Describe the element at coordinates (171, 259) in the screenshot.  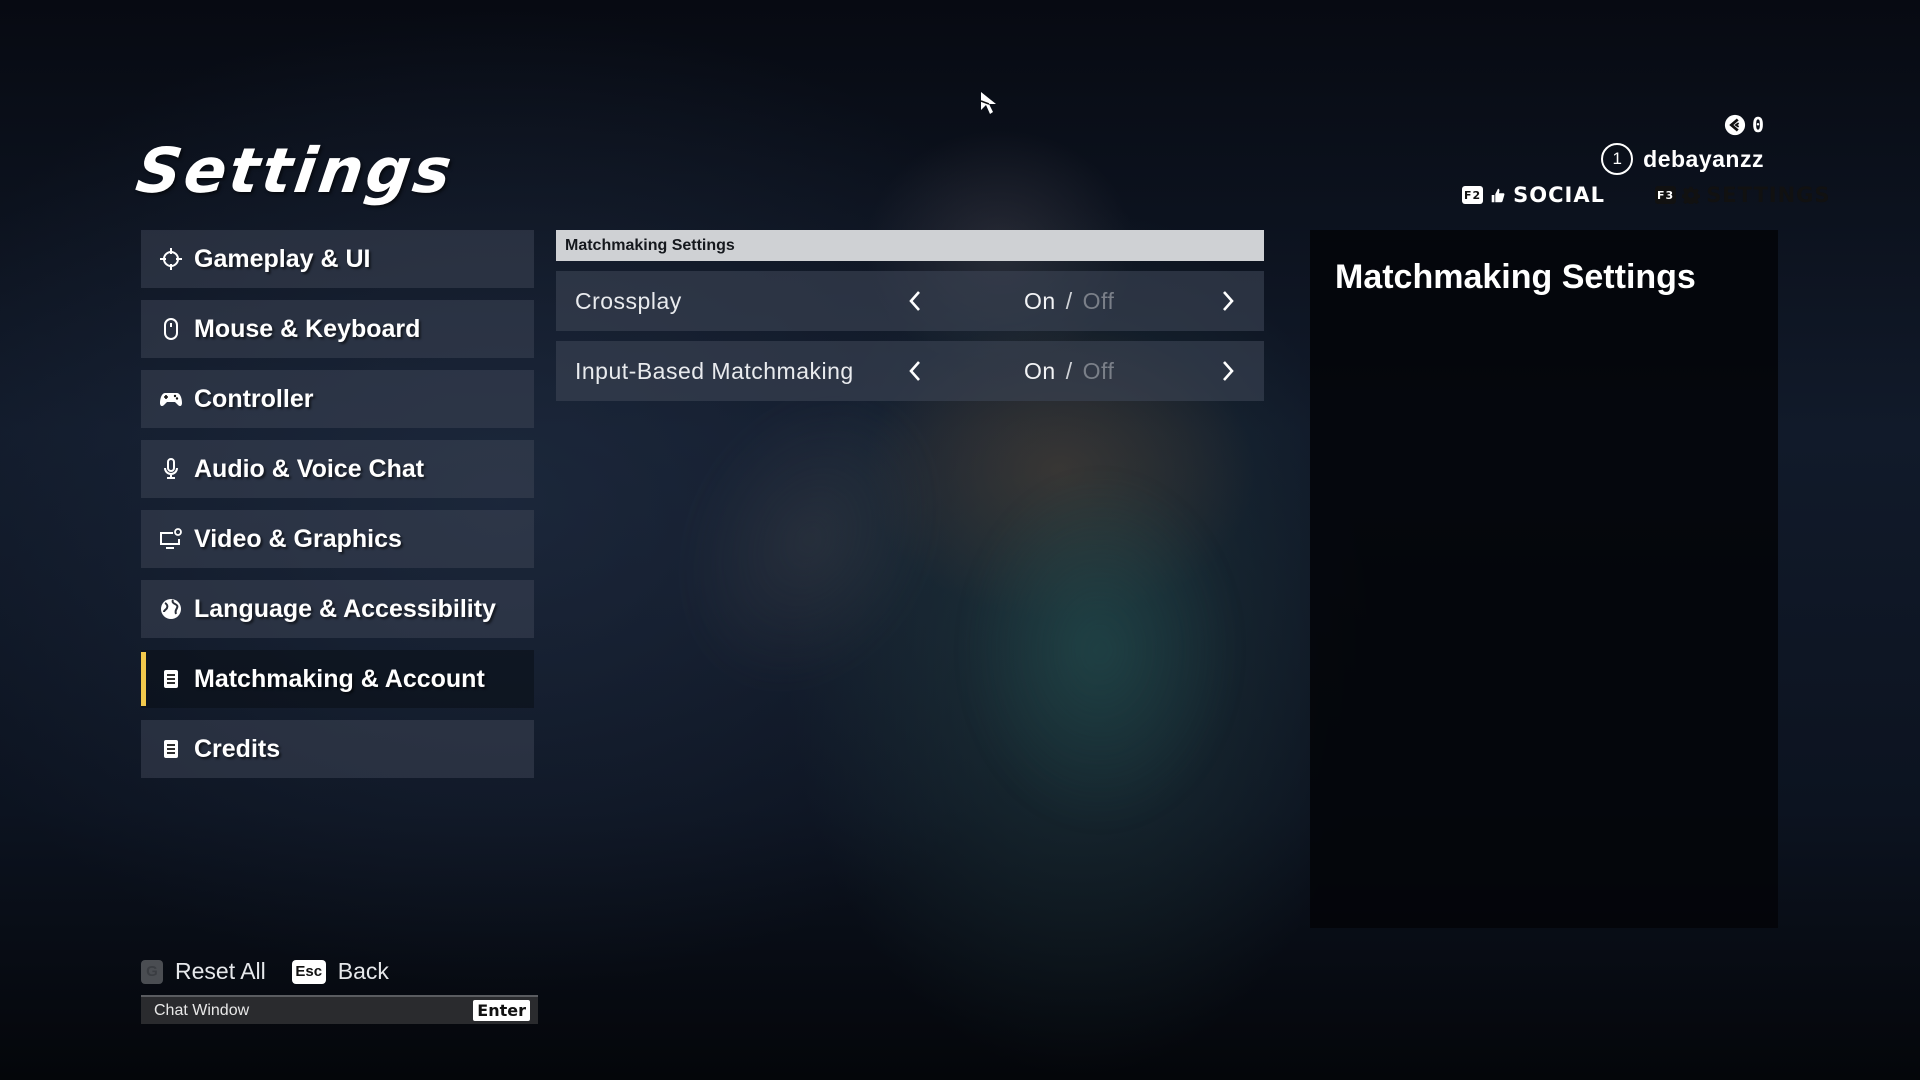
I see `crosshair-icon` at that location.